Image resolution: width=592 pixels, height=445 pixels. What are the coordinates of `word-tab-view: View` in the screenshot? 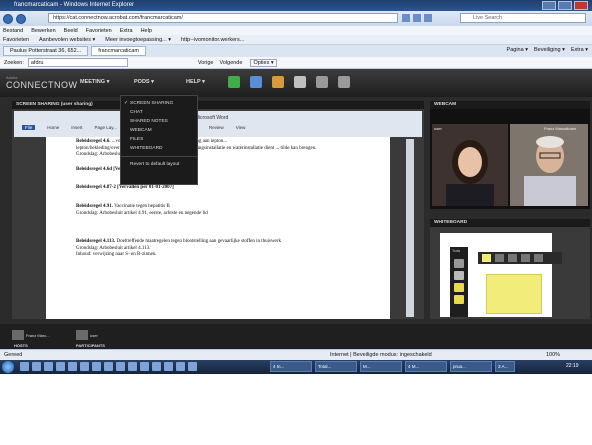 It's located at (241, 127).